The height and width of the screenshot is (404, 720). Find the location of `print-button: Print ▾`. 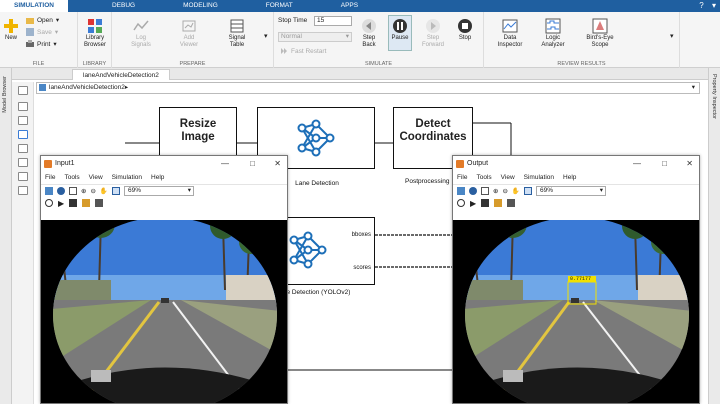

print-button: Print ▾ is located at coordinates (41, 44).